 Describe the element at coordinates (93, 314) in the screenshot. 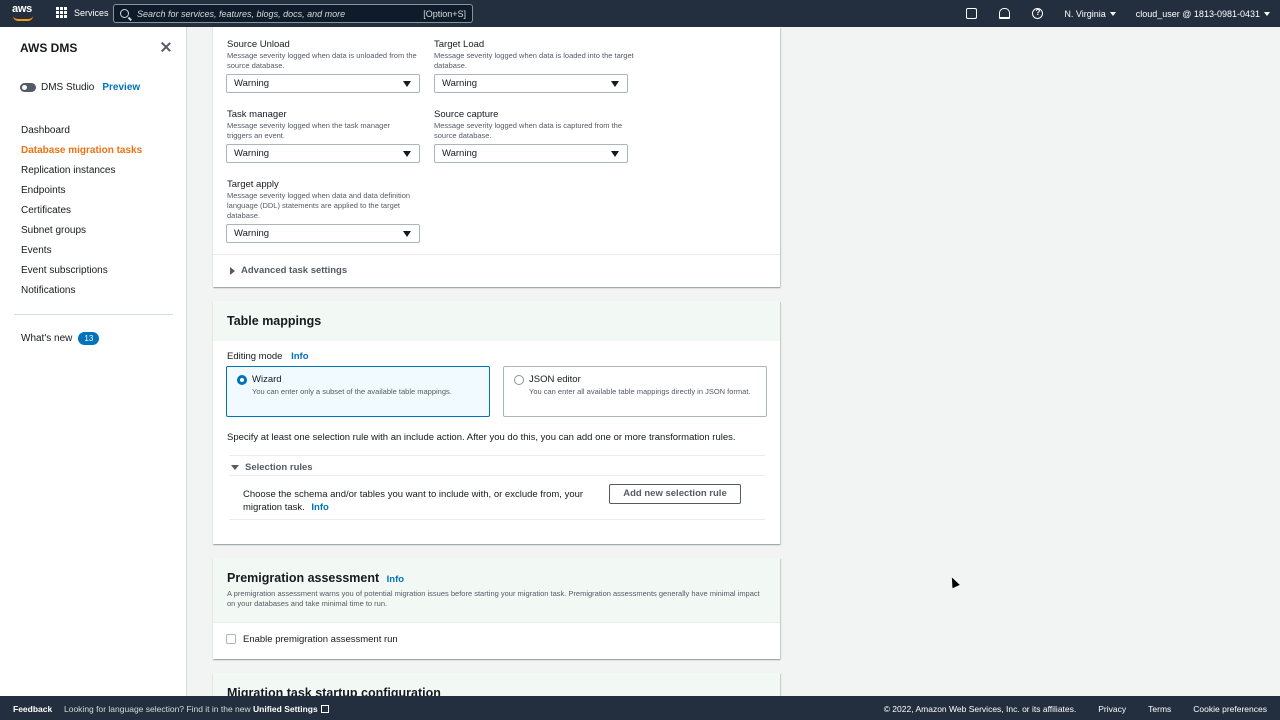

I see `sidebar-divider` at that location.